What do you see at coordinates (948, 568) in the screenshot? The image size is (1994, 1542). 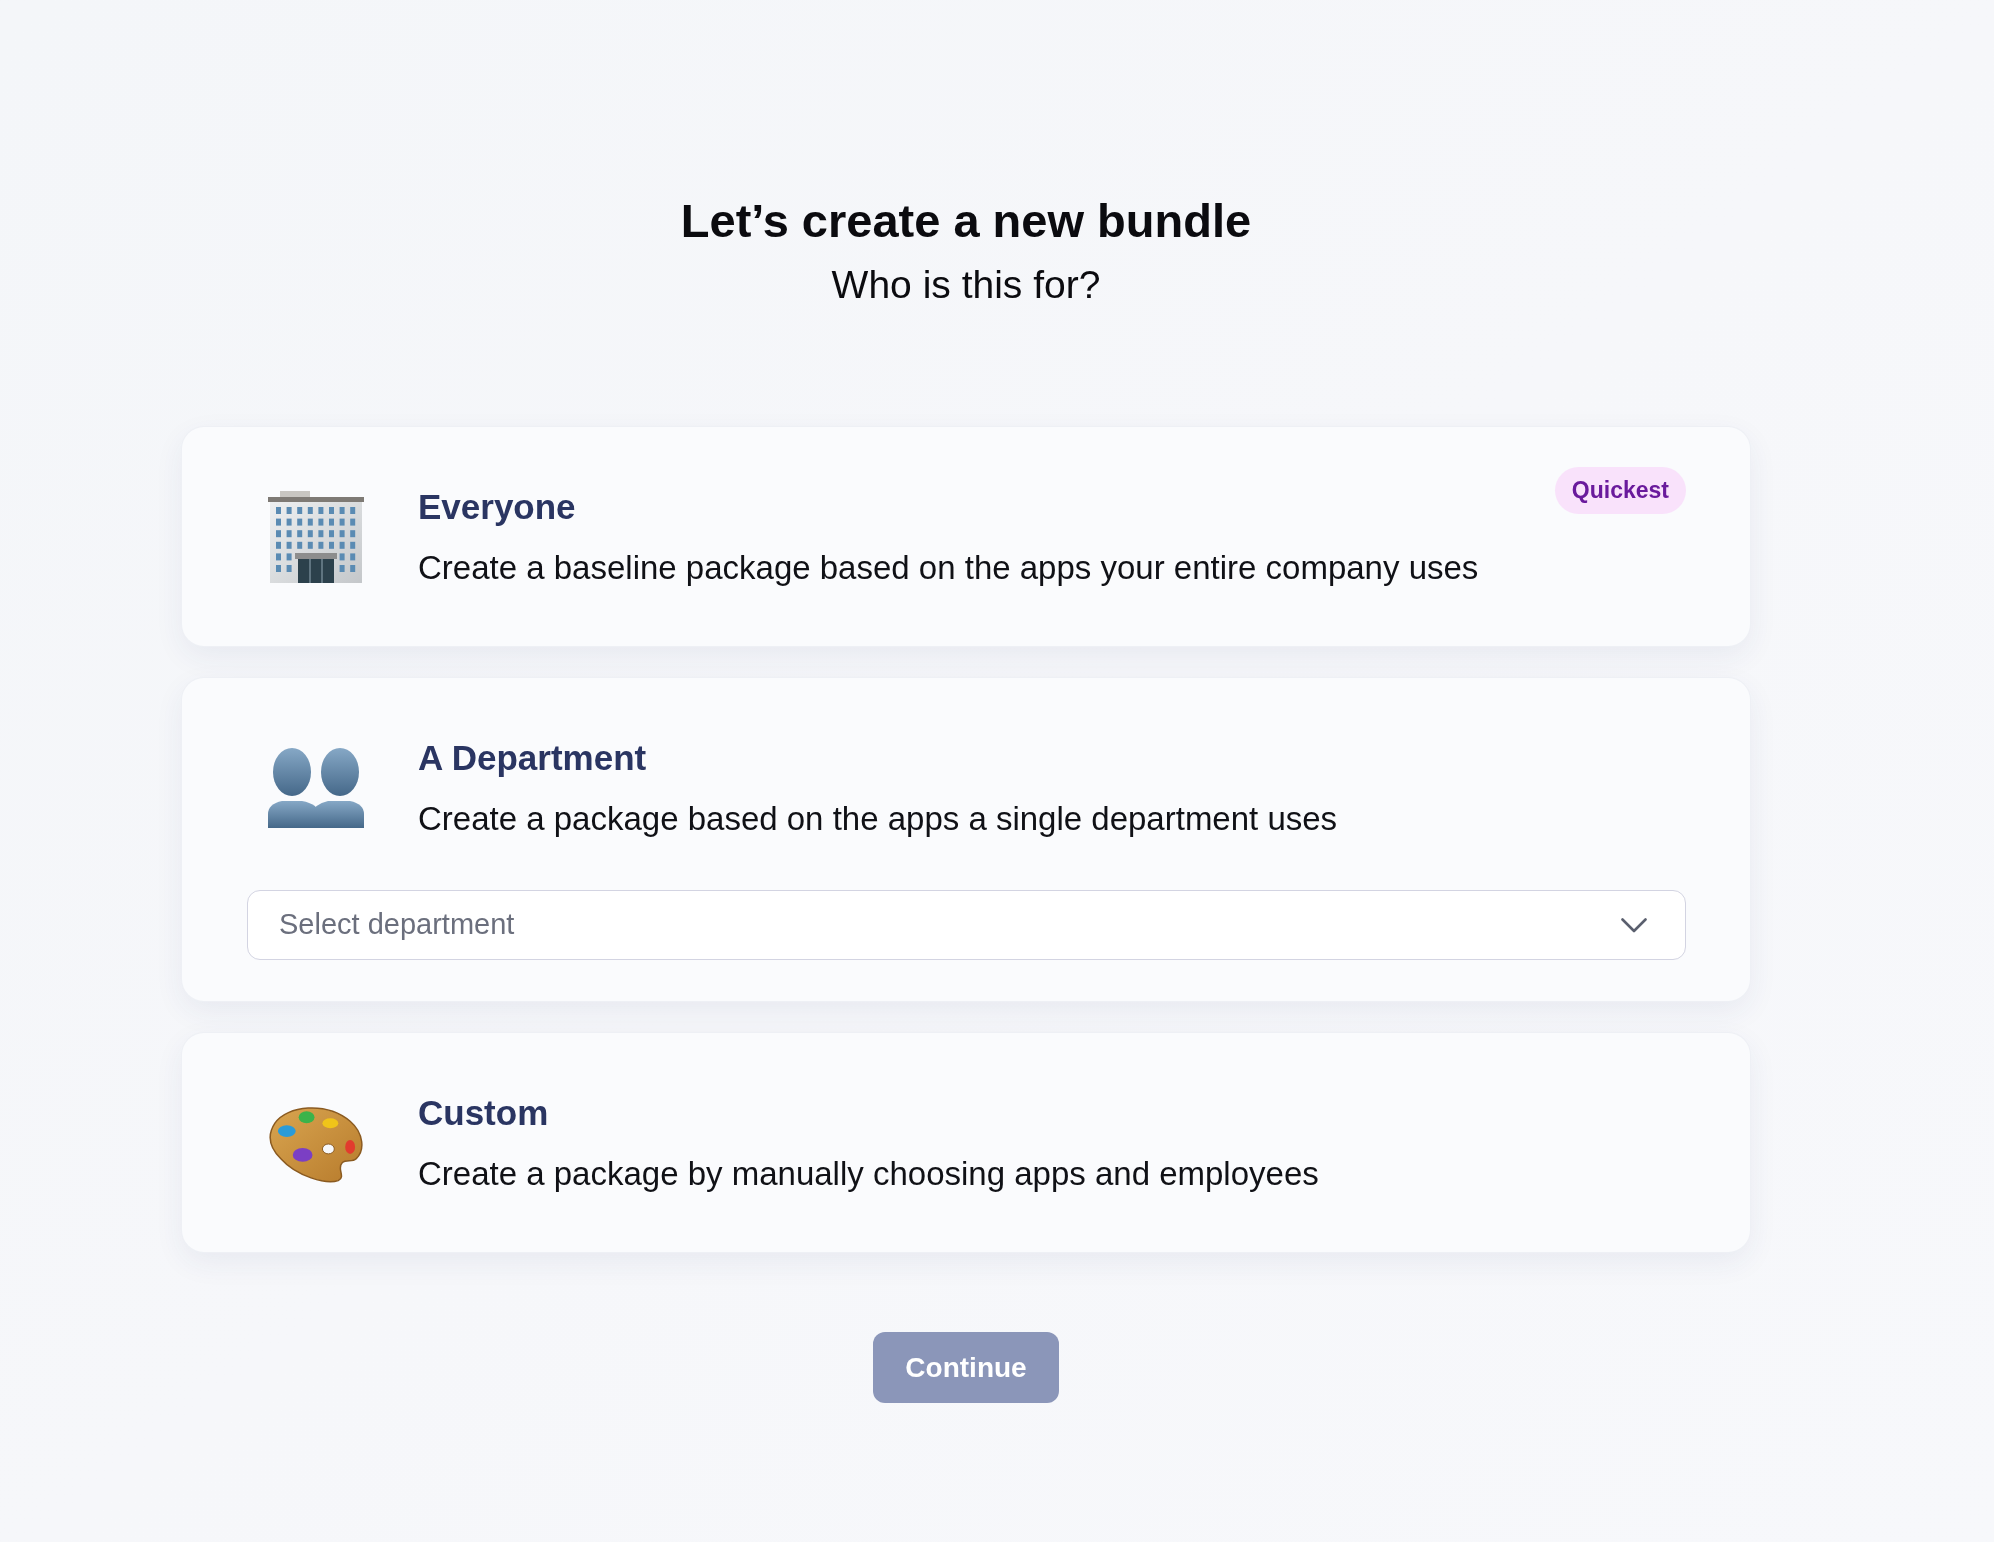 I see `option-description: Create a baseline package based on the apps your entire company uses` at bounding box center [948, 568].